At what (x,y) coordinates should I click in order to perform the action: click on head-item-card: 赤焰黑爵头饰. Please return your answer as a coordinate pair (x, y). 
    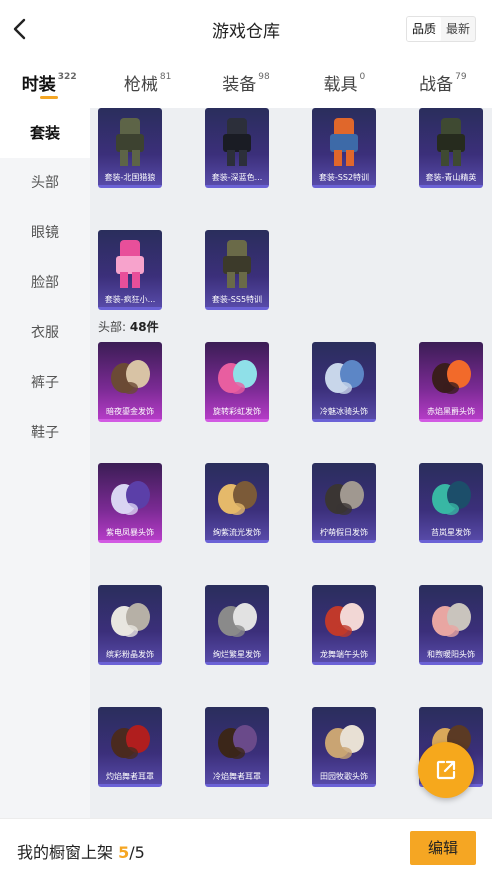
    Looking at the image, I should click on (451, 382).